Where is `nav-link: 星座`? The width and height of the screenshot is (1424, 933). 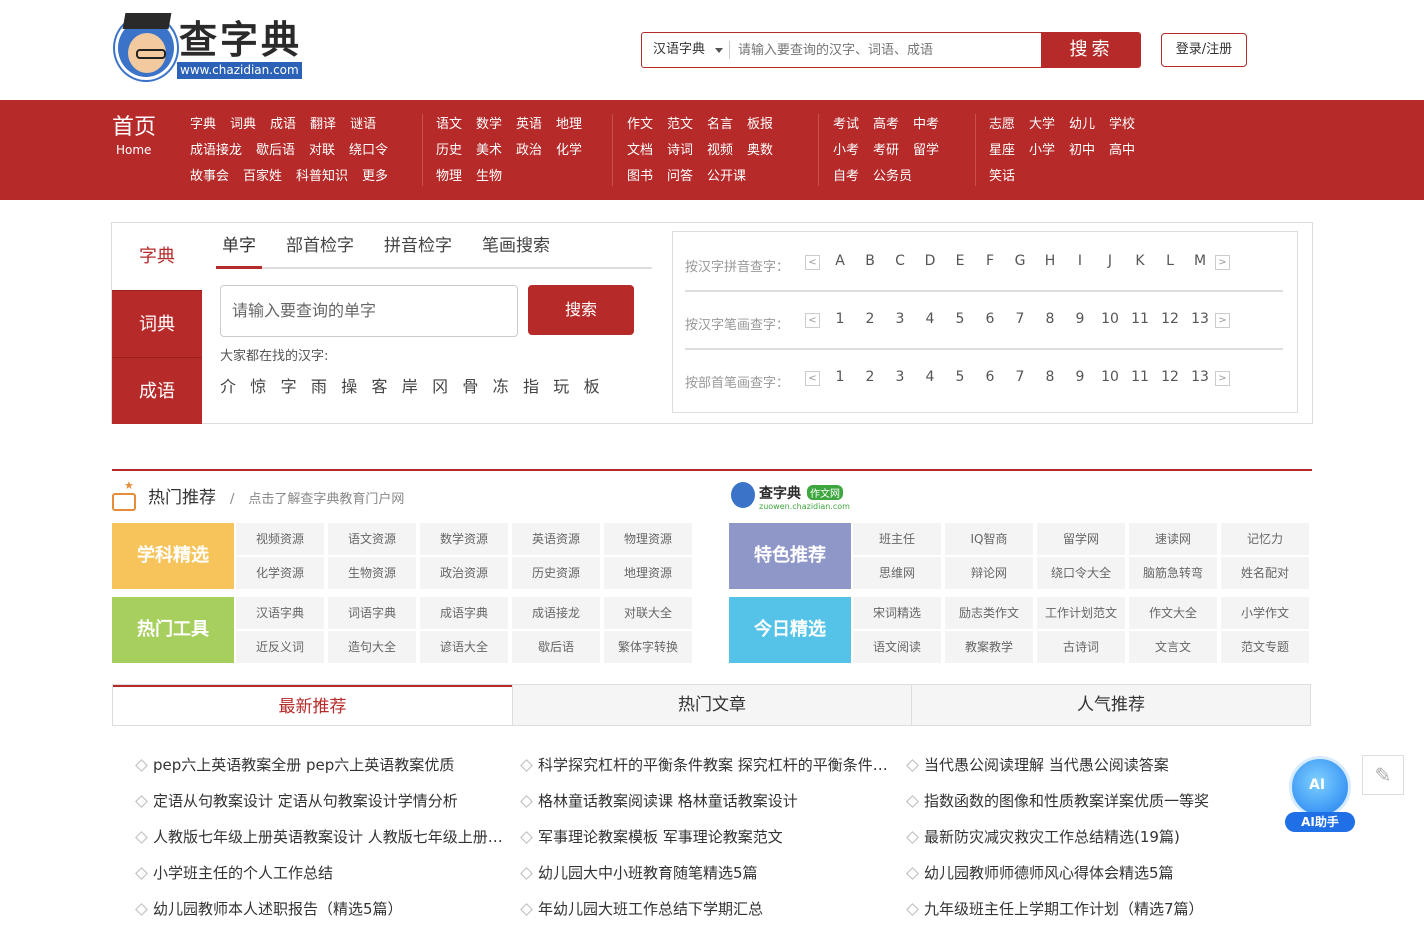
nav-link: 星座 is located at coordinates (1002, 151).